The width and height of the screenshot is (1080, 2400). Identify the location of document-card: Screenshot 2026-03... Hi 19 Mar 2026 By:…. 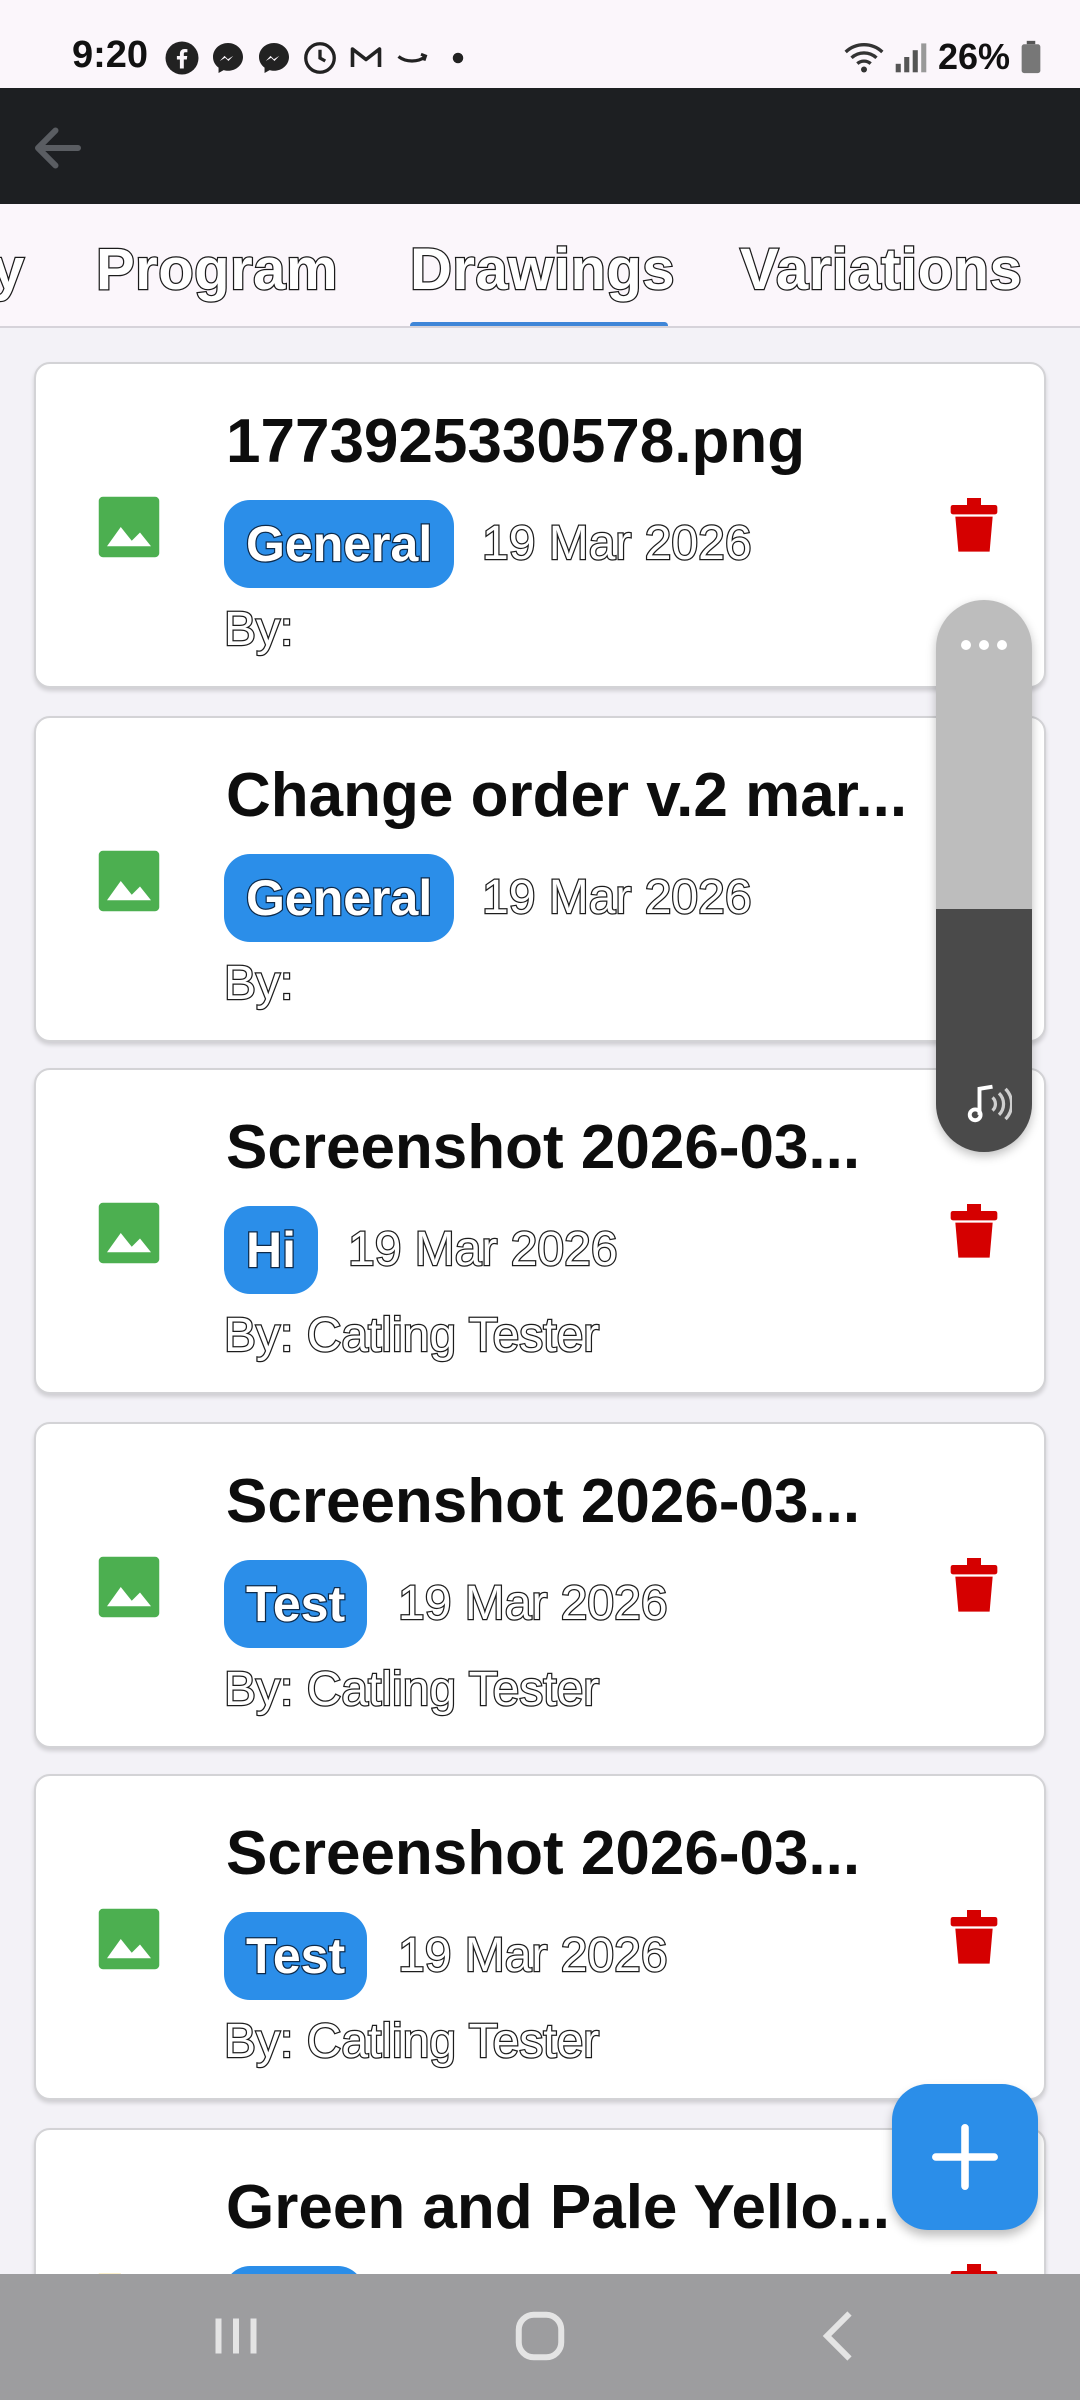
(540, 1231).